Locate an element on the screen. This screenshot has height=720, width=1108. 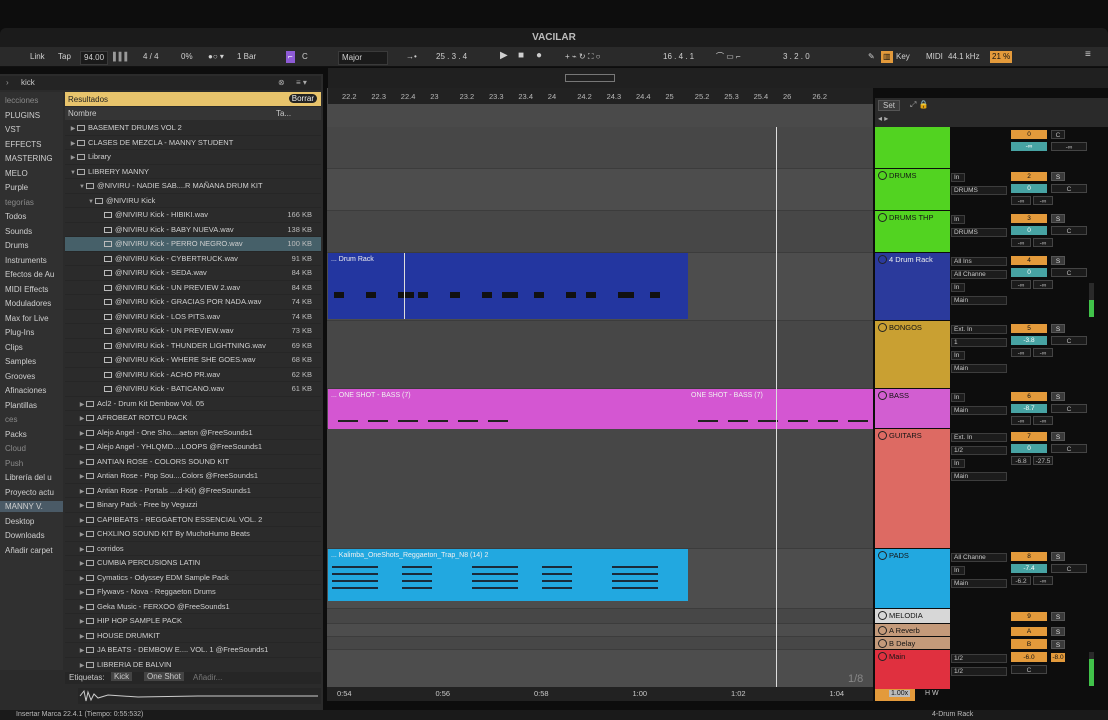
metronome-icon: ▌▌▌ is located at coordinates (121, 57).